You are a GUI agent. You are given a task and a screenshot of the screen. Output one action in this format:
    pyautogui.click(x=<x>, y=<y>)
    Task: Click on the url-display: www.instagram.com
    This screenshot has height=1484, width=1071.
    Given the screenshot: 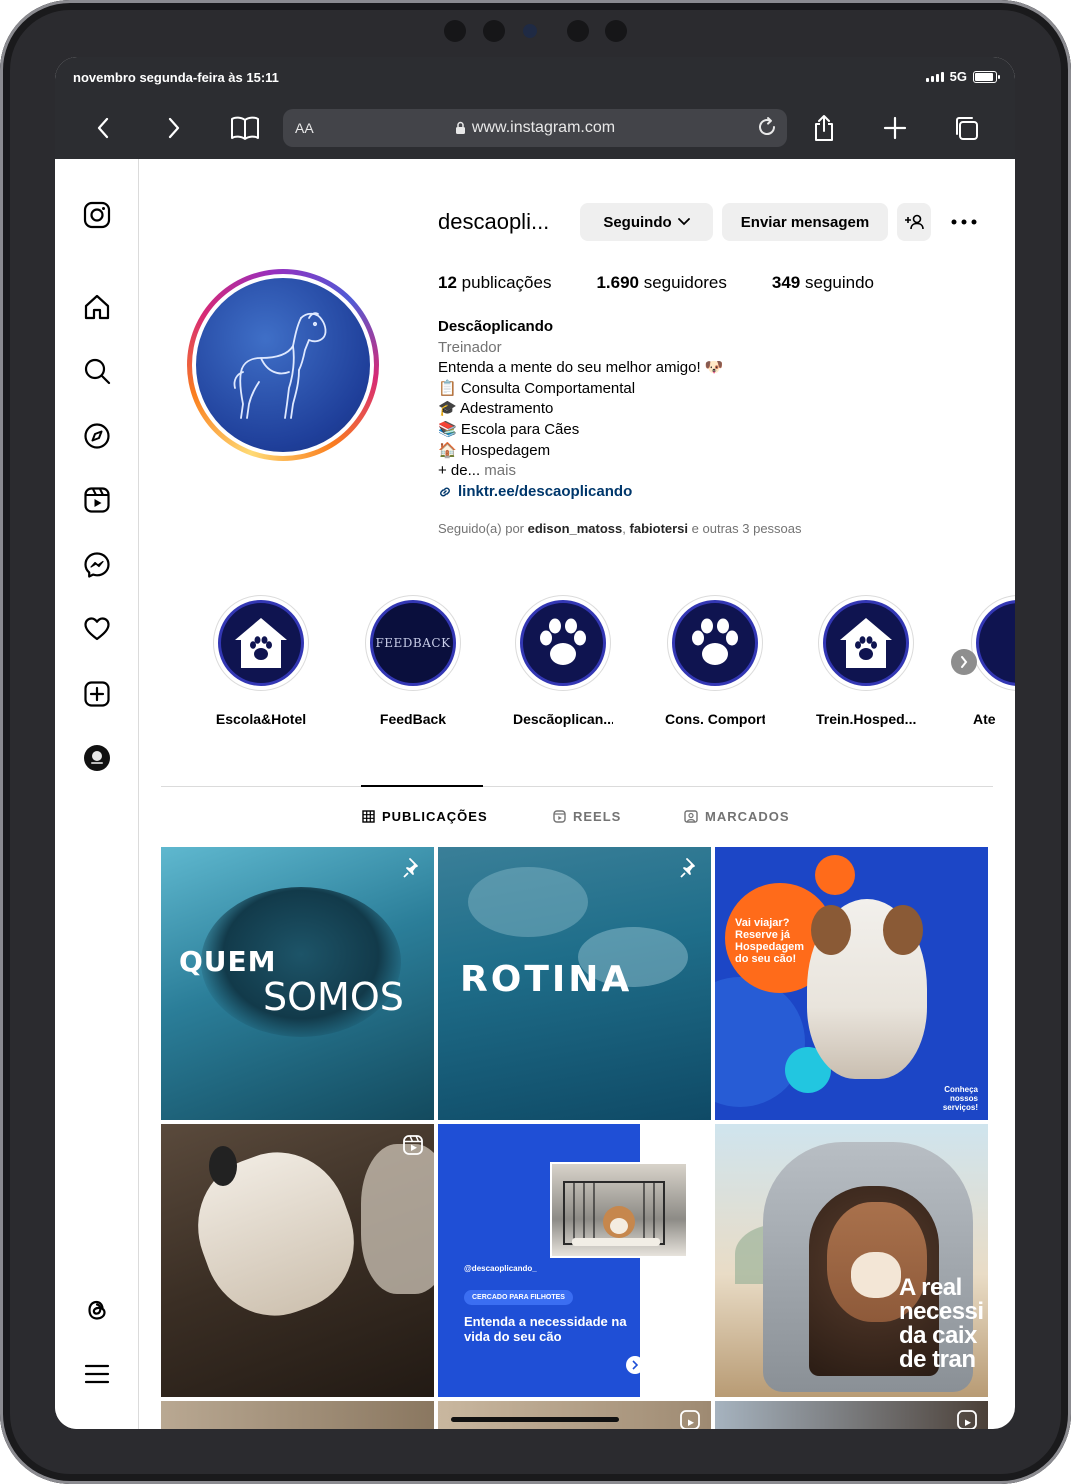 What is the action you would take?
    pyautogui.click(x=535, y=128)
    